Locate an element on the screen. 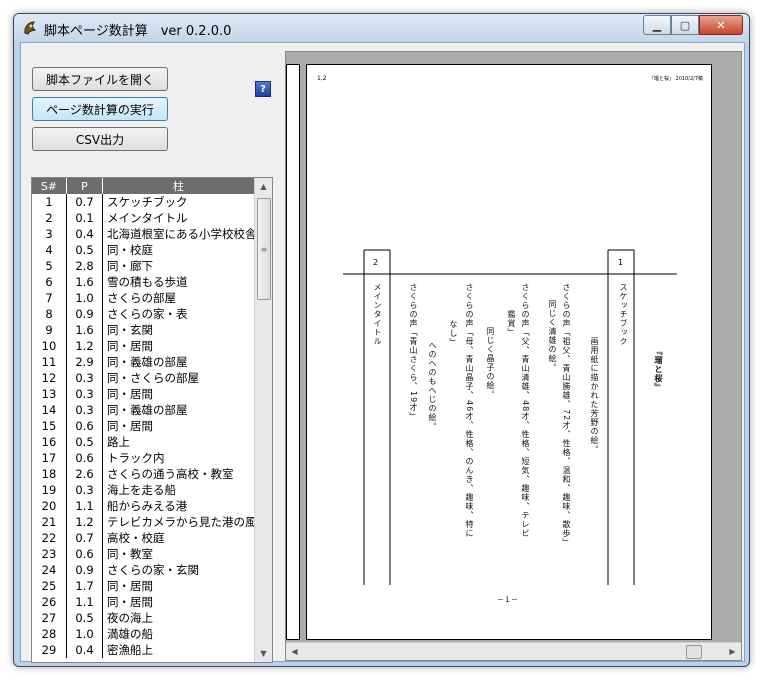 The image size is (767, 684). line-5: 鑑賞」 is located at coordinates (511, 323).